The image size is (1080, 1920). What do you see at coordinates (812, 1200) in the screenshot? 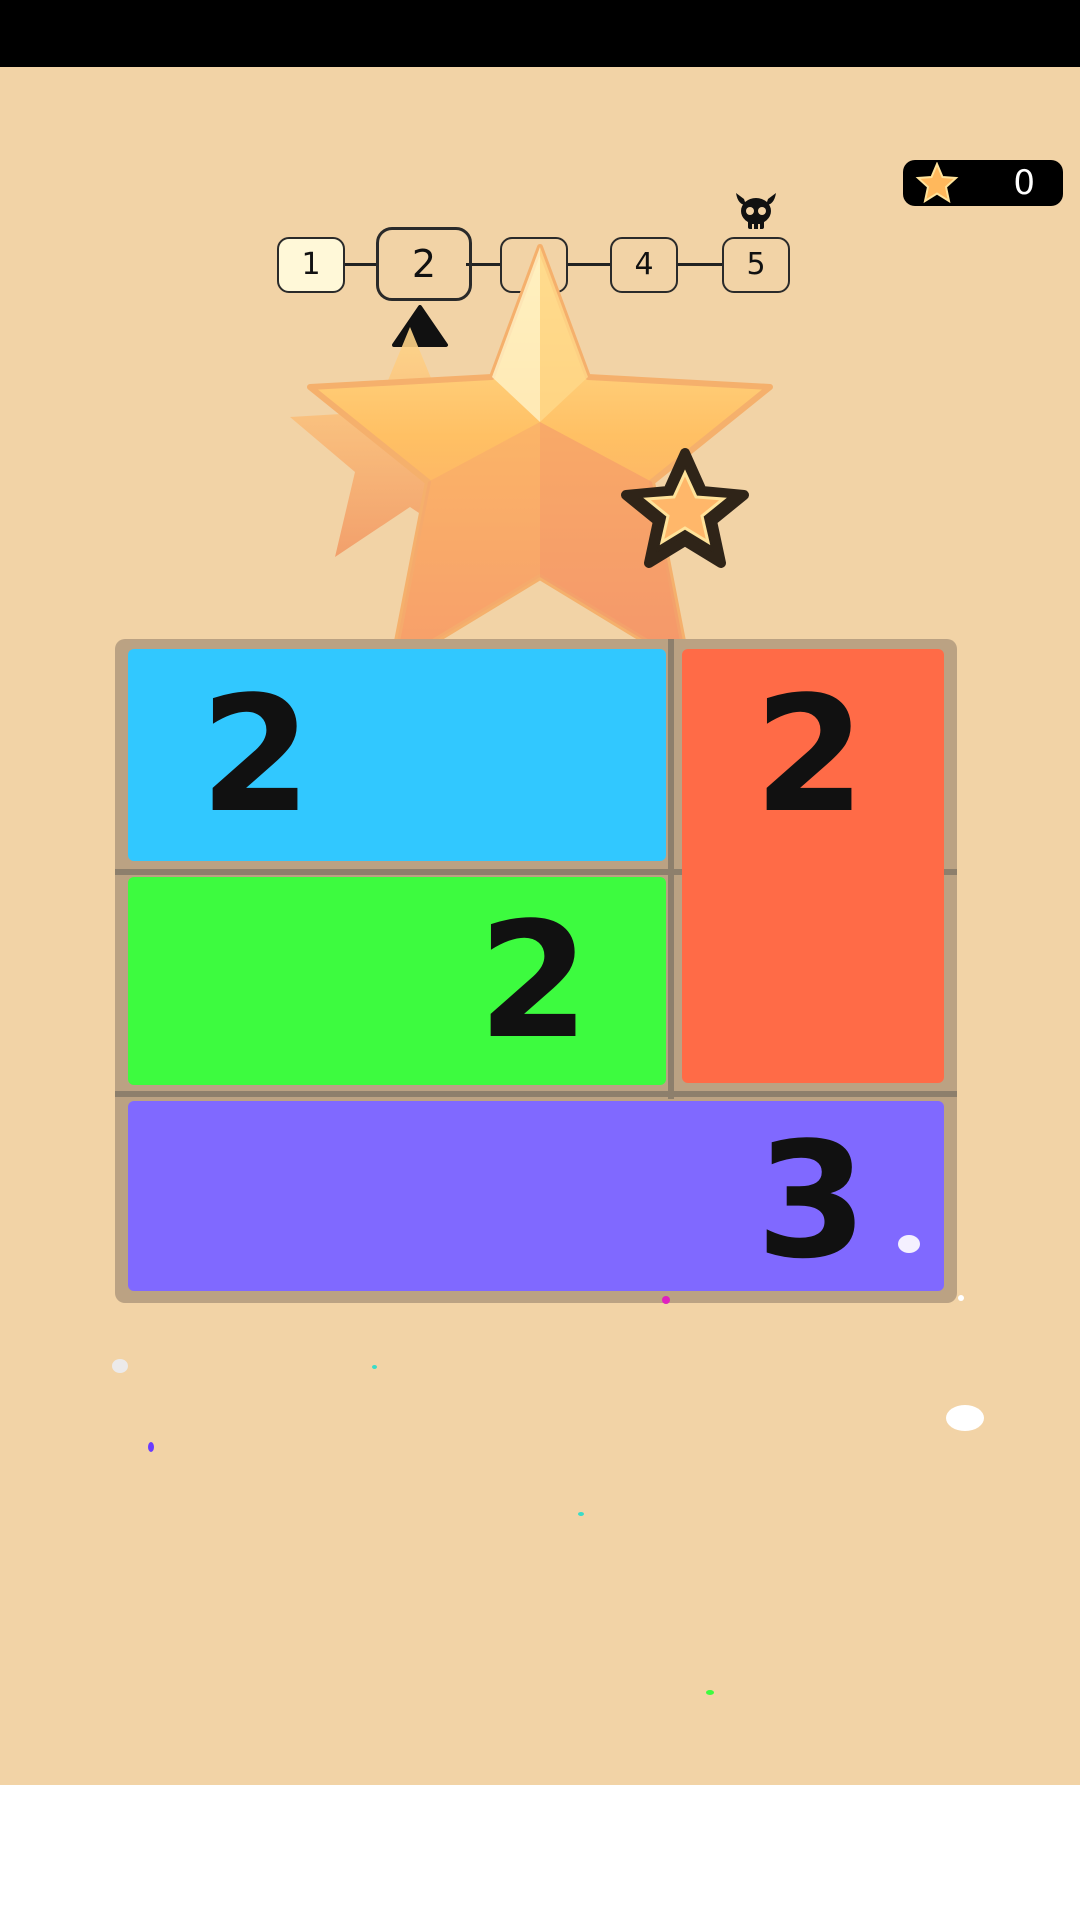
I see `block-number: 3` at bounding box center [812, 1200].